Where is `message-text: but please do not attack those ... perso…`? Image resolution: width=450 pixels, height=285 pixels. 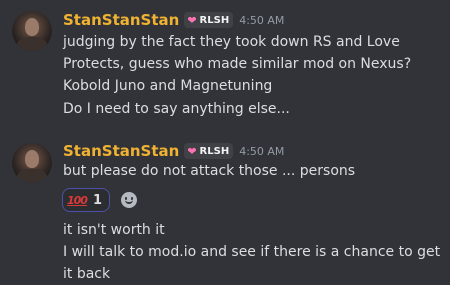 message-text: but please do not attack those ... perso… is located at coordinates (209, 171).